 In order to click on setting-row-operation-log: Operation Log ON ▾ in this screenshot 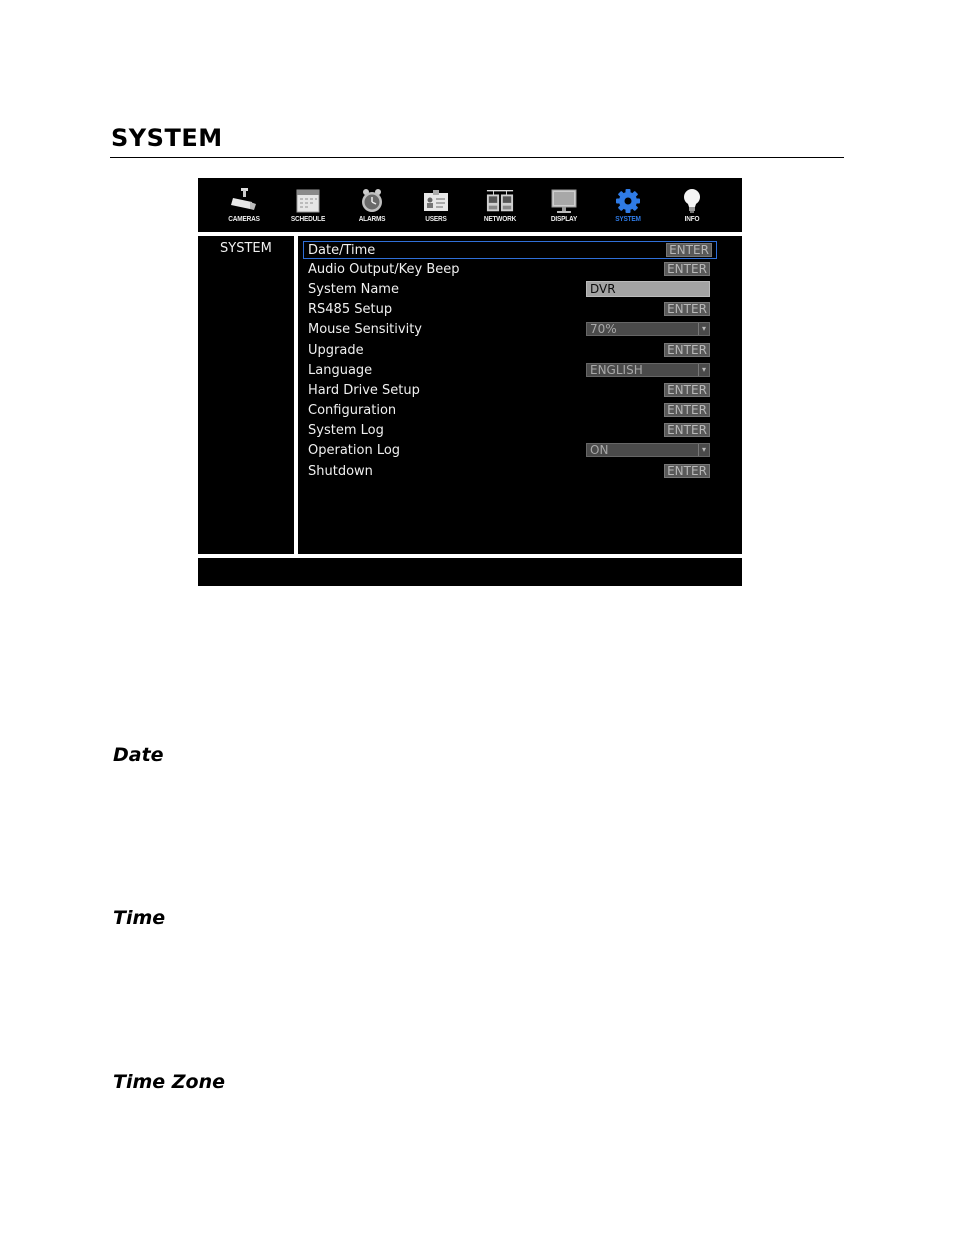, I will do `click(510, 450)`.